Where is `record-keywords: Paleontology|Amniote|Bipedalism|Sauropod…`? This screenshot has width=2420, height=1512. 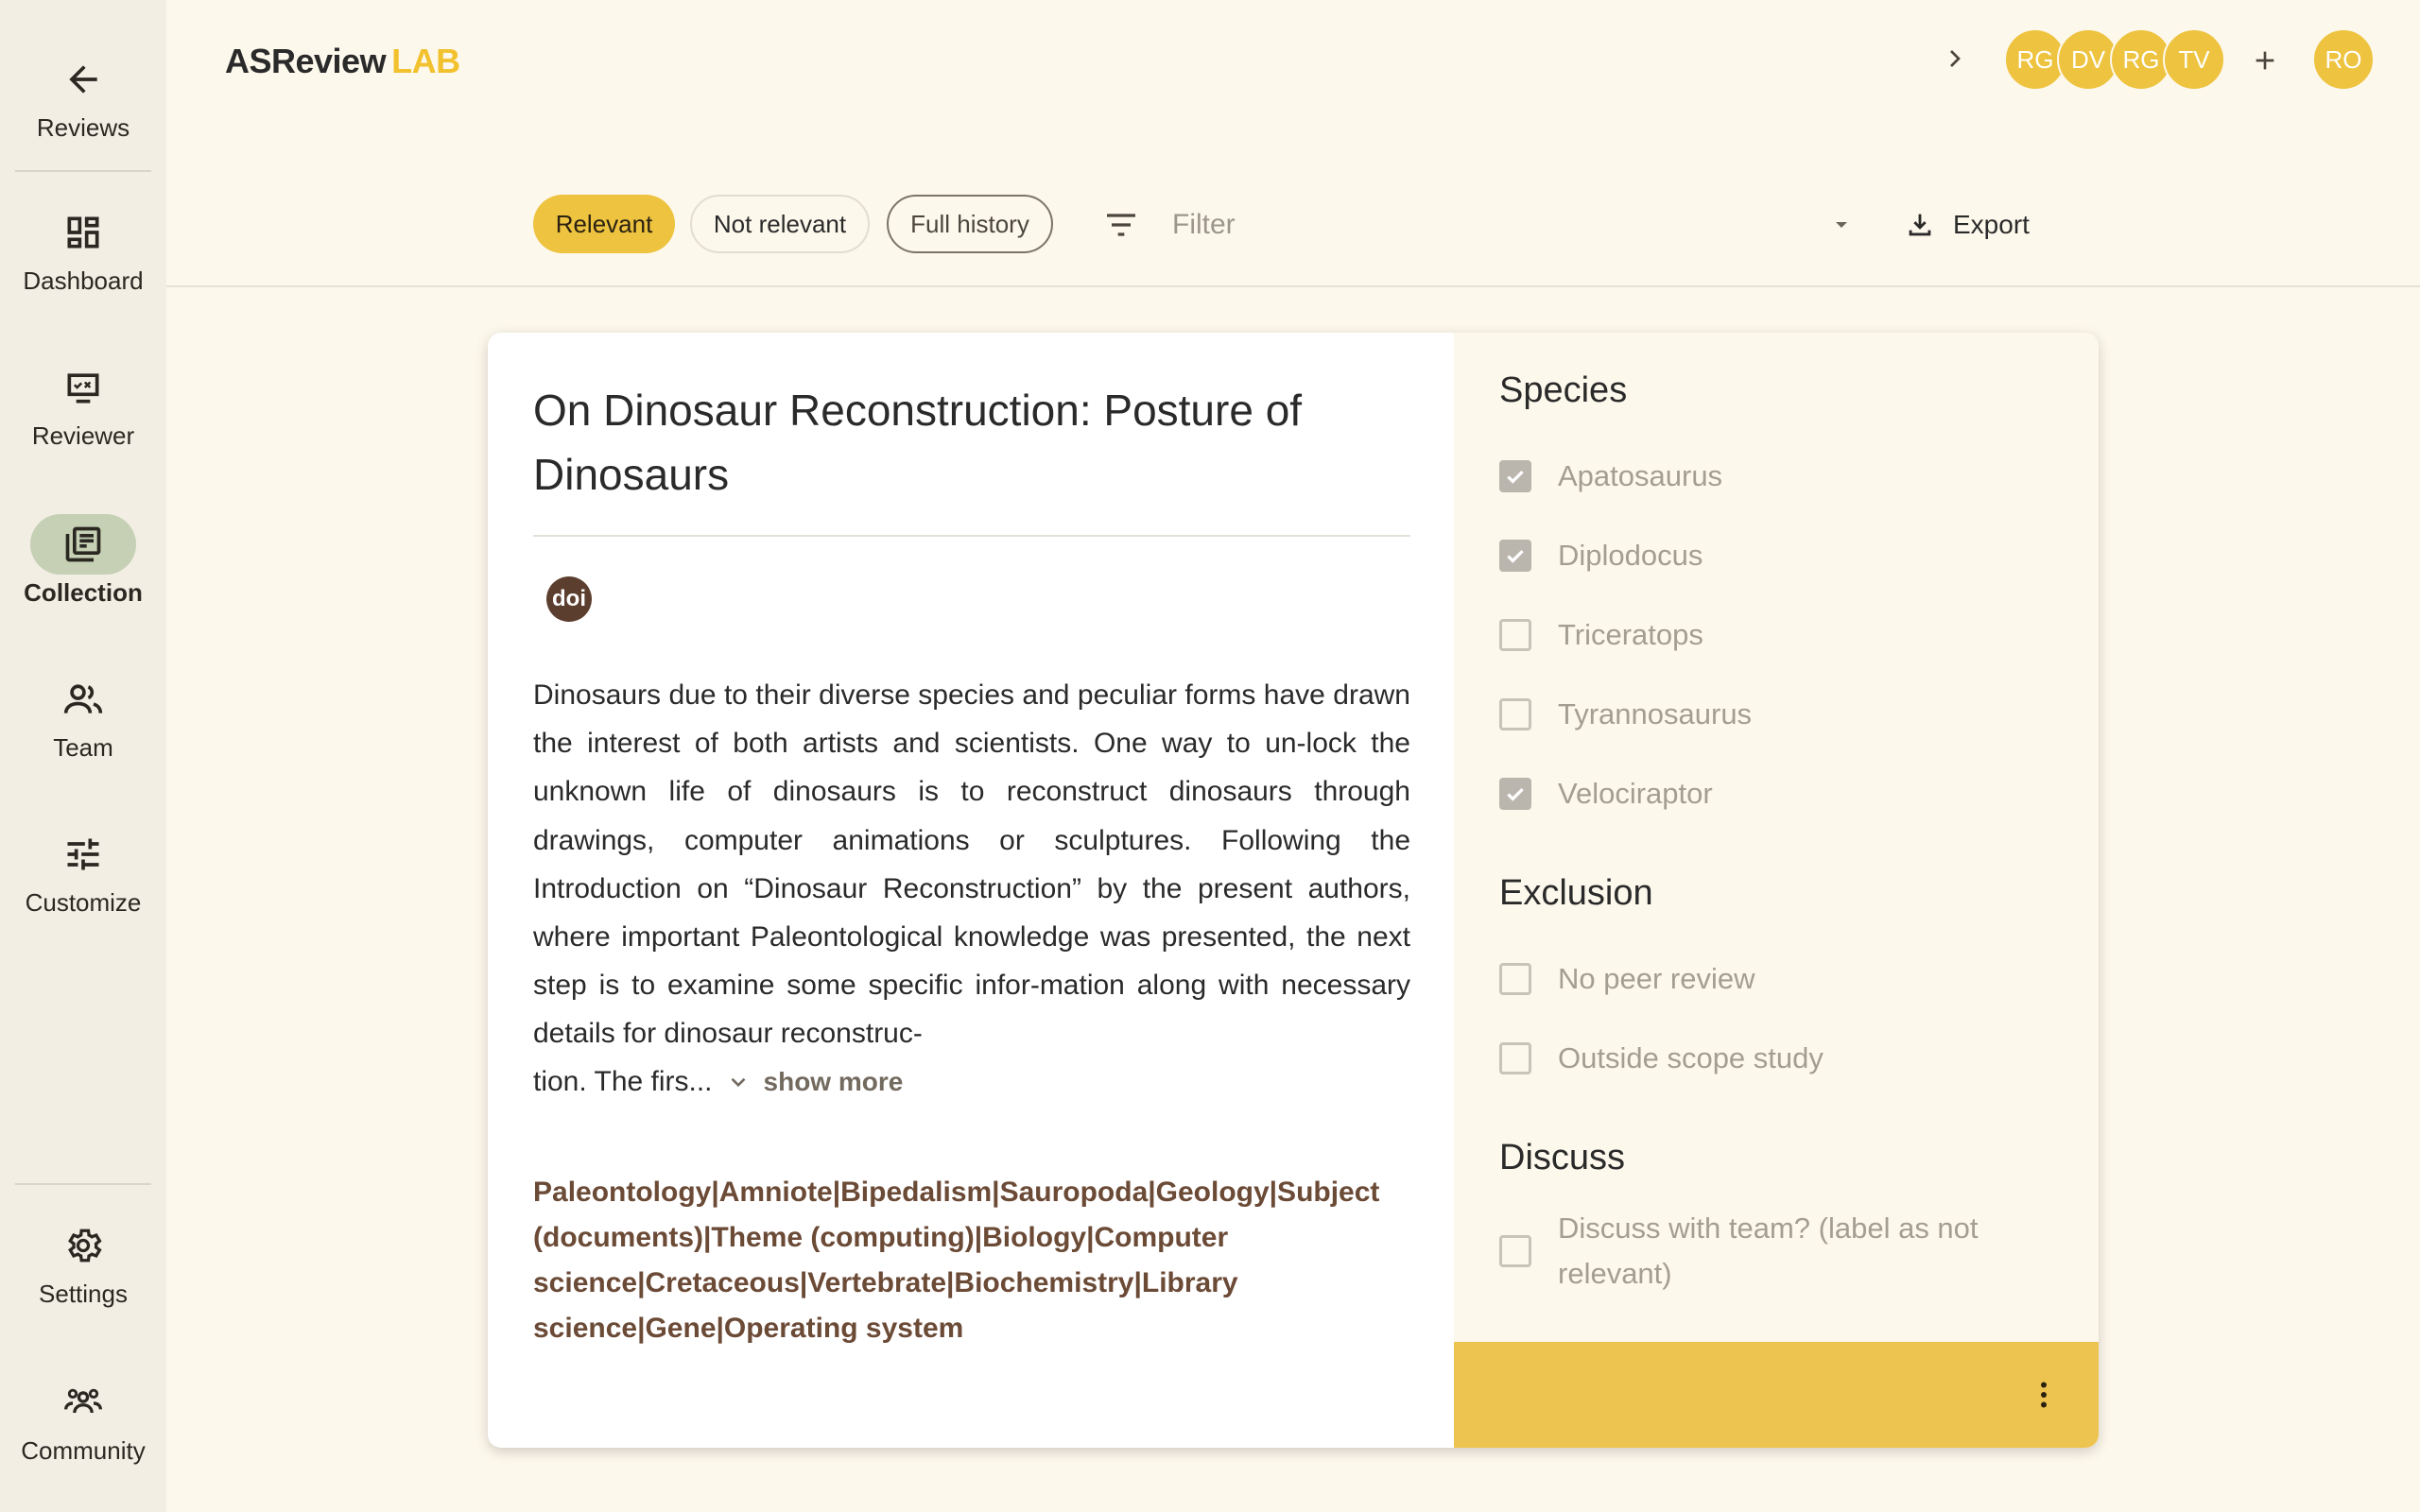
record-keywords: Paleontology|Amniote|Bipedalism|Sauropod… is located at coordinates (956, 1260).